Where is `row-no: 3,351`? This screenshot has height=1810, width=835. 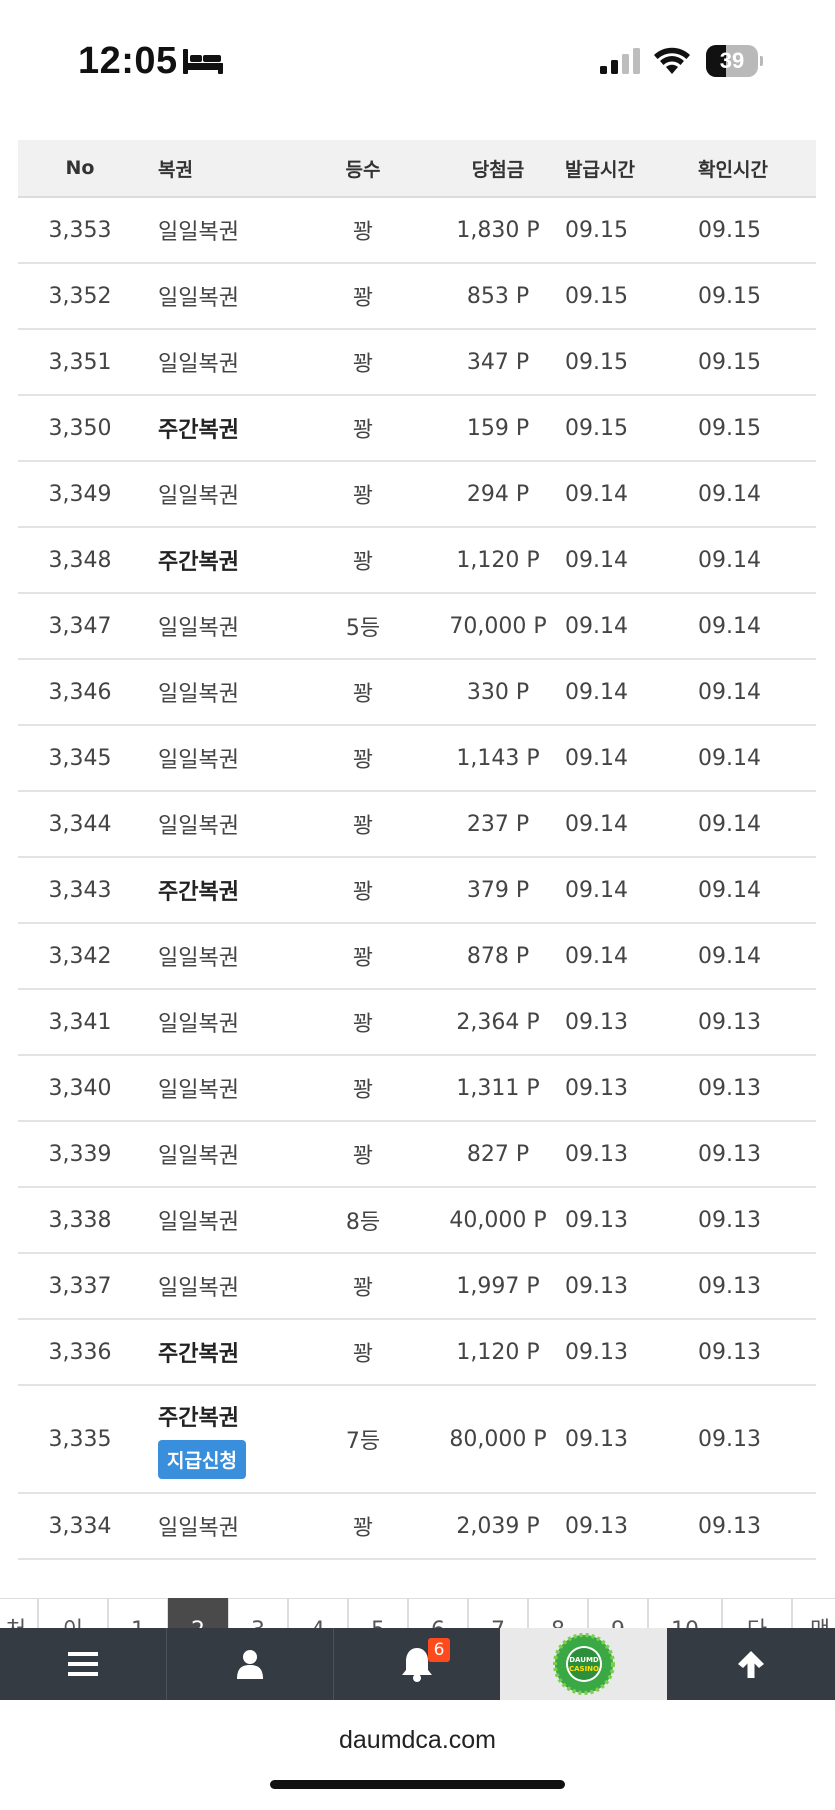 row-no: 3,351 is located at coordinates (80, 362).